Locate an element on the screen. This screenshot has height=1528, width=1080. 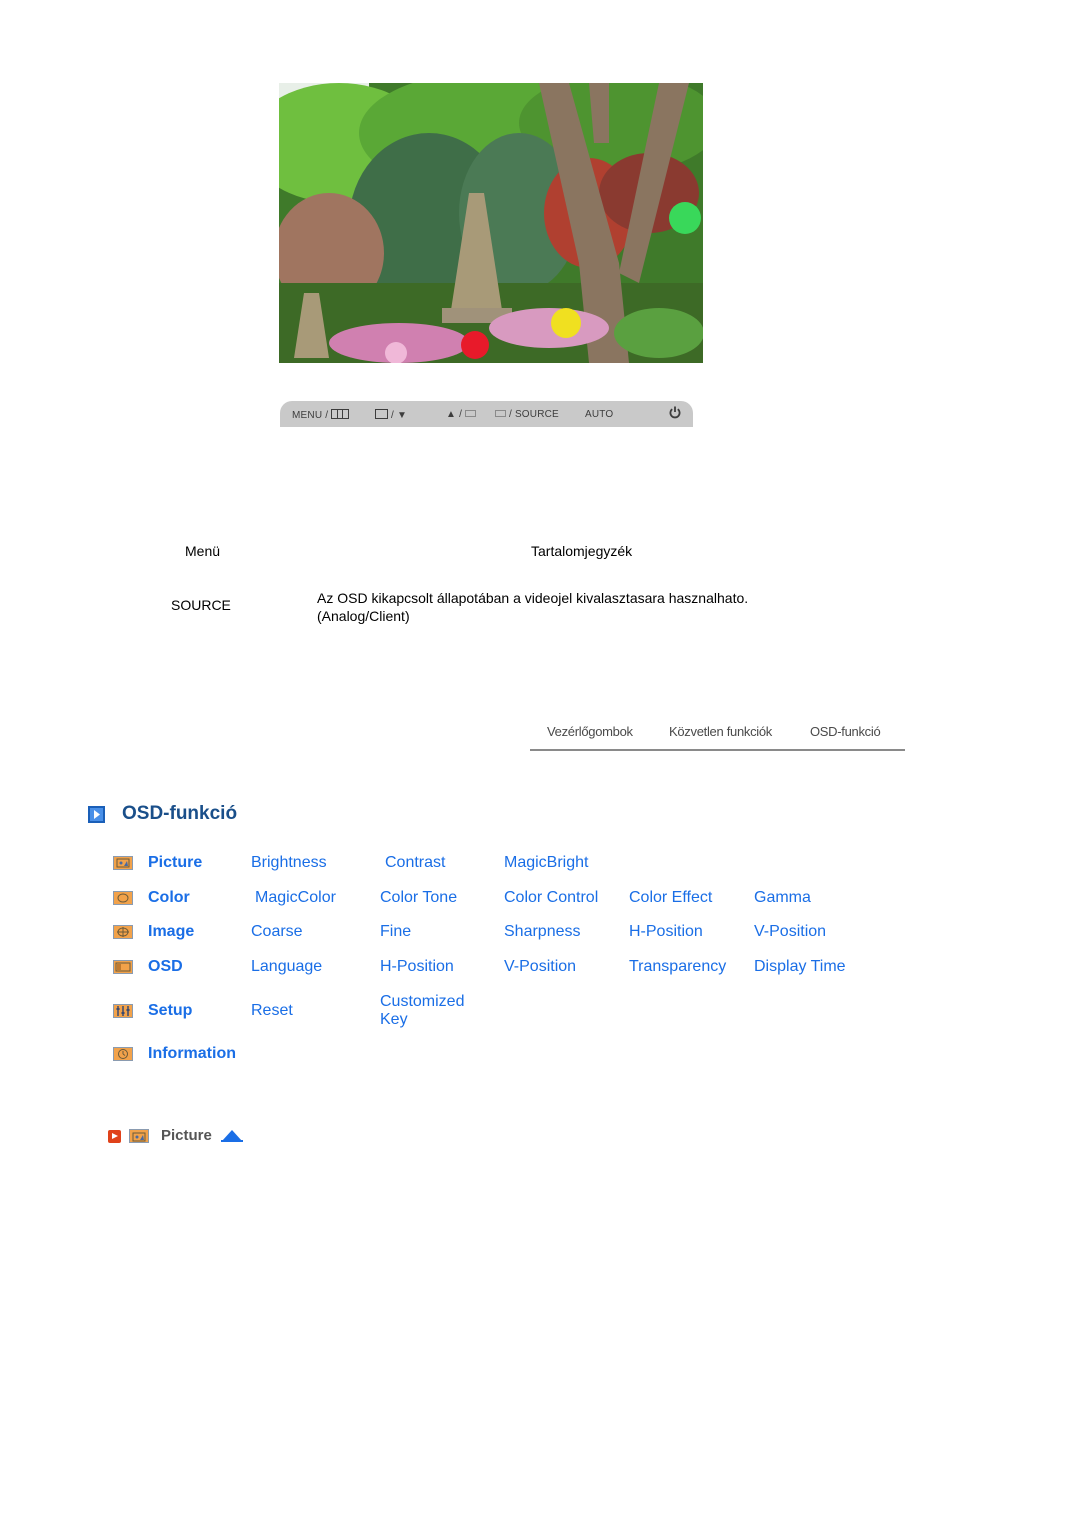
osd-category-information: Information is located at coordinates (192, 1054).